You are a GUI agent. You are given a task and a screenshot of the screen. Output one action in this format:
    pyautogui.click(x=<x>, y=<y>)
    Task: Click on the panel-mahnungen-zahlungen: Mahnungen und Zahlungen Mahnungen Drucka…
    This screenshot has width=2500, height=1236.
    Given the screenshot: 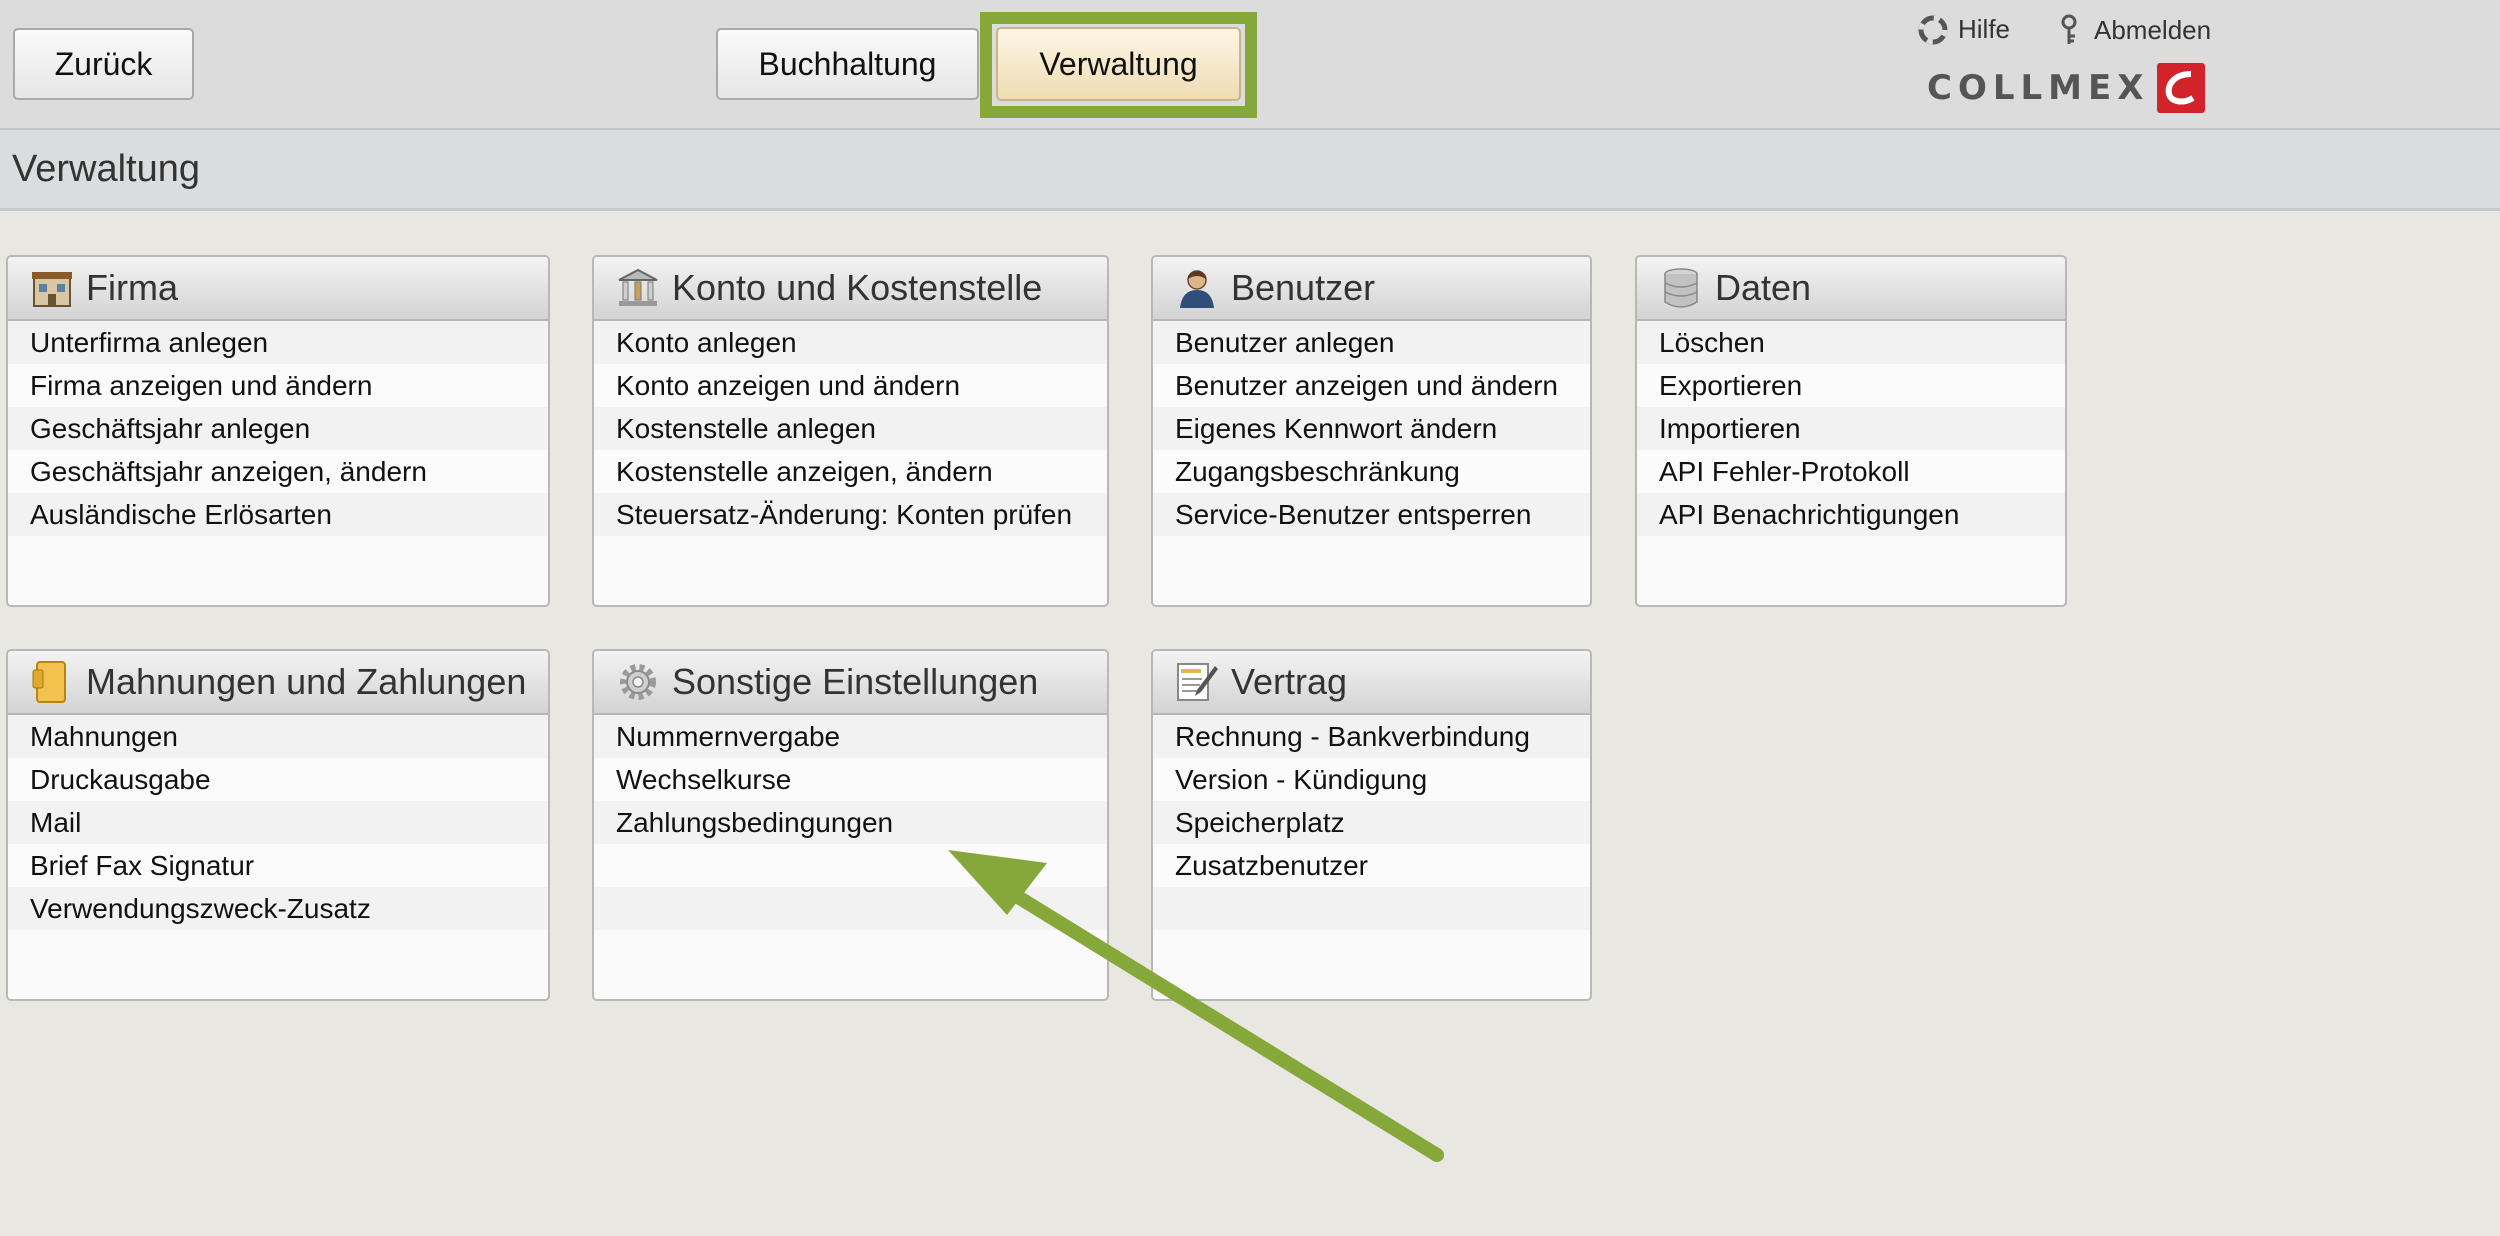 What is the action you would take?
    pyautogui.click(x=278, y=825)
    